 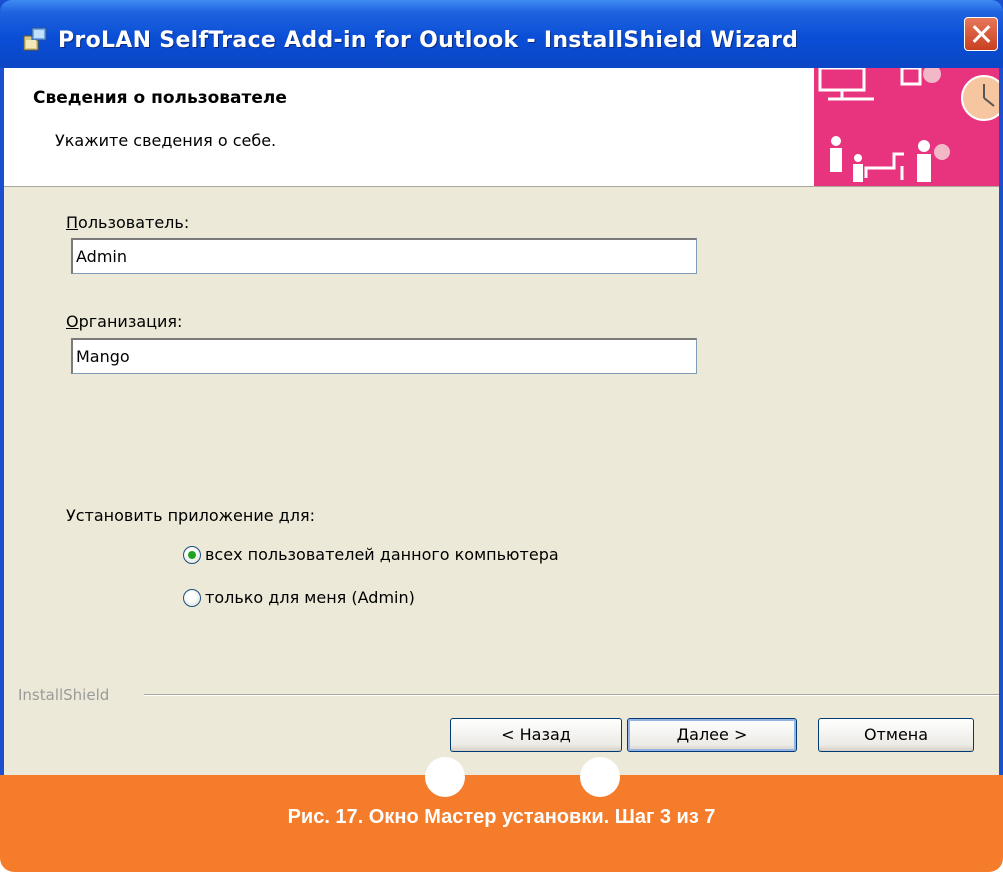 I want to click on organization-label-accelerator: О, so click(x=72, y=321).